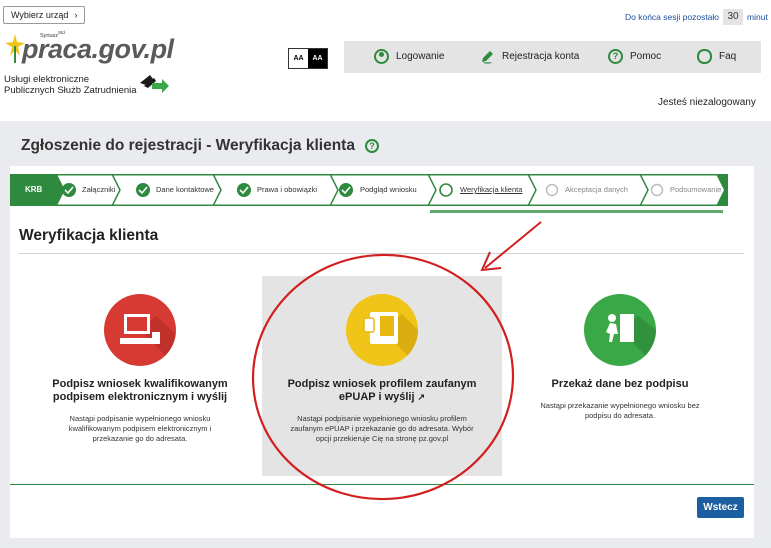 This screenshot has width=771, height=548. I want to click on computer-icon, so click(140, 330).